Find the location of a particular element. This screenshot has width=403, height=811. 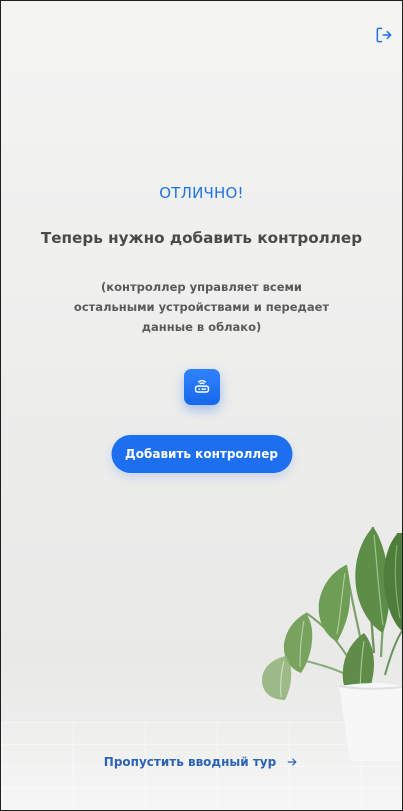

logout-button is located at coordinates (384, 35).